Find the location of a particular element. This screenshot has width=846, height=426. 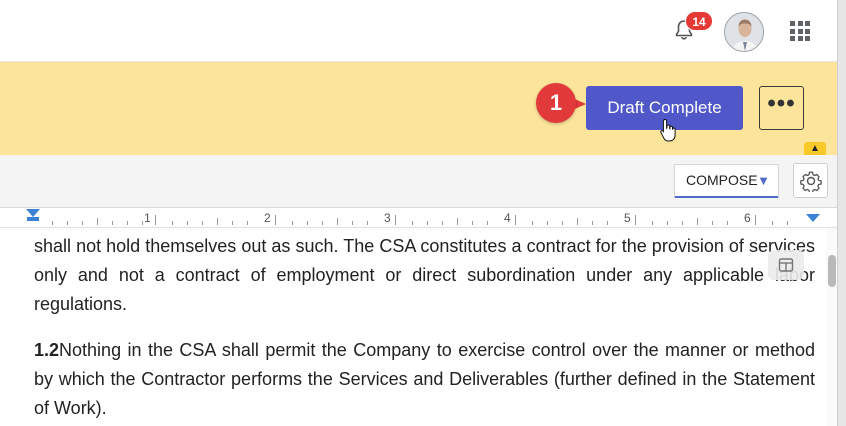

layout-panel-icon is located at coordinates (786, 265).